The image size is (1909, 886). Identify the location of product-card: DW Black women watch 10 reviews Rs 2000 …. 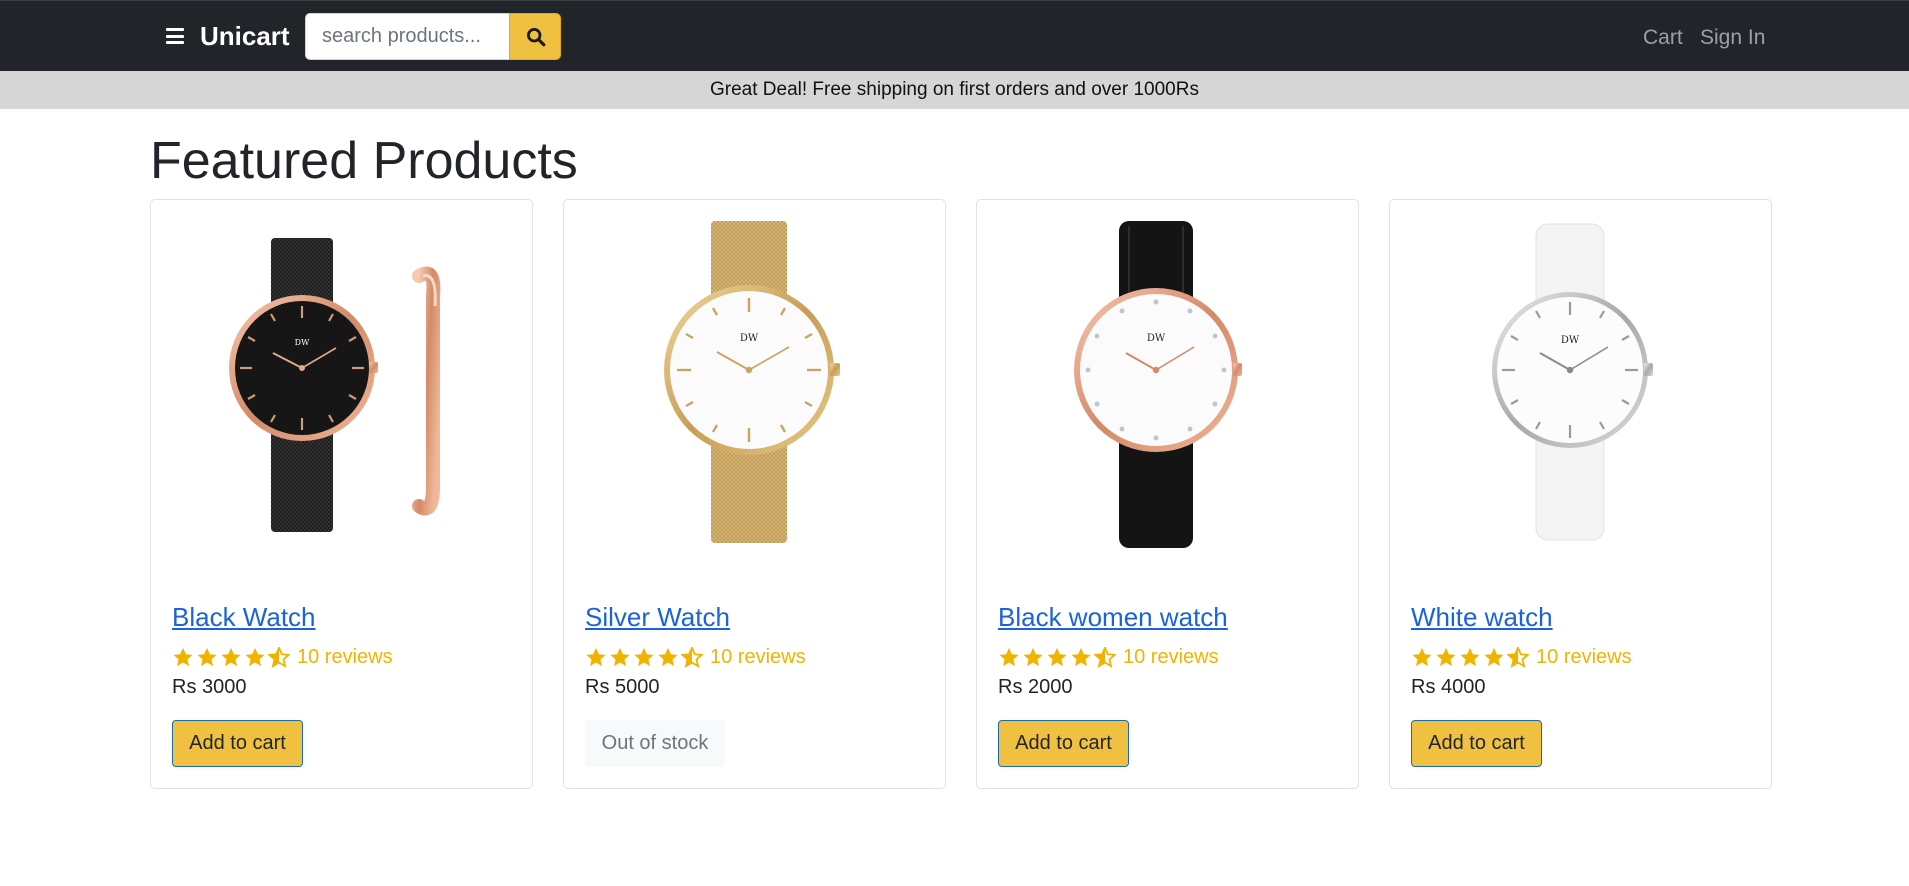
(1167, 494).